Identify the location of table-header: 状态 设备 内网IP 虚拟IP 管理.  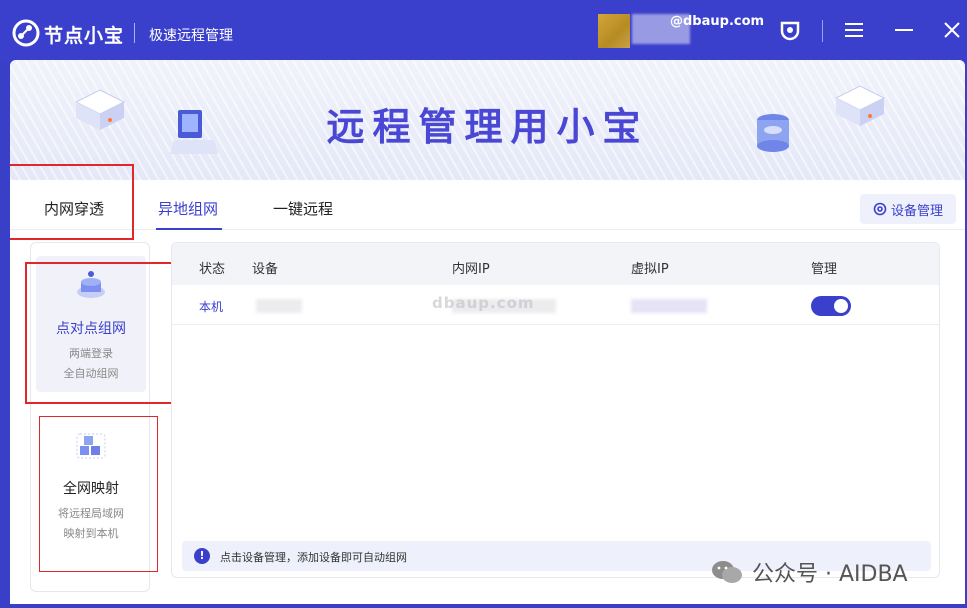
(555, 264).